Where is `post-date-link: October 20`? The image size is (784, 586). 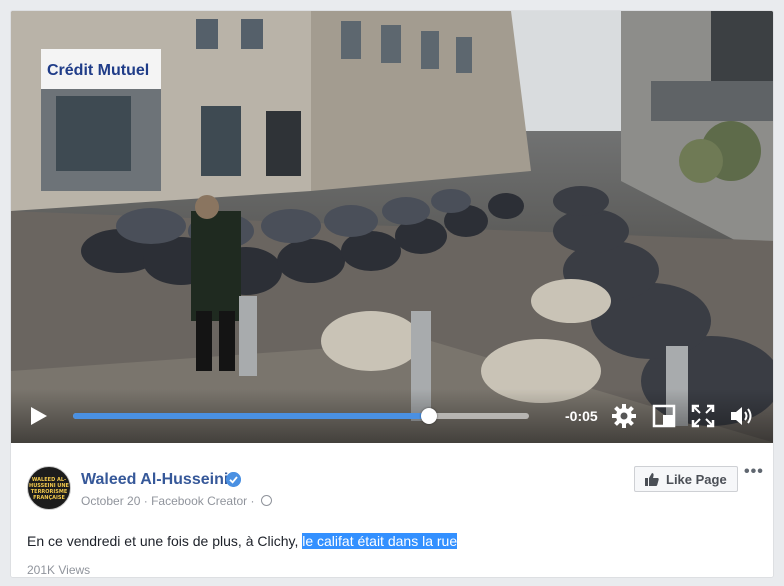 post-date-link: October 20 is located at coordinates (110, 501).